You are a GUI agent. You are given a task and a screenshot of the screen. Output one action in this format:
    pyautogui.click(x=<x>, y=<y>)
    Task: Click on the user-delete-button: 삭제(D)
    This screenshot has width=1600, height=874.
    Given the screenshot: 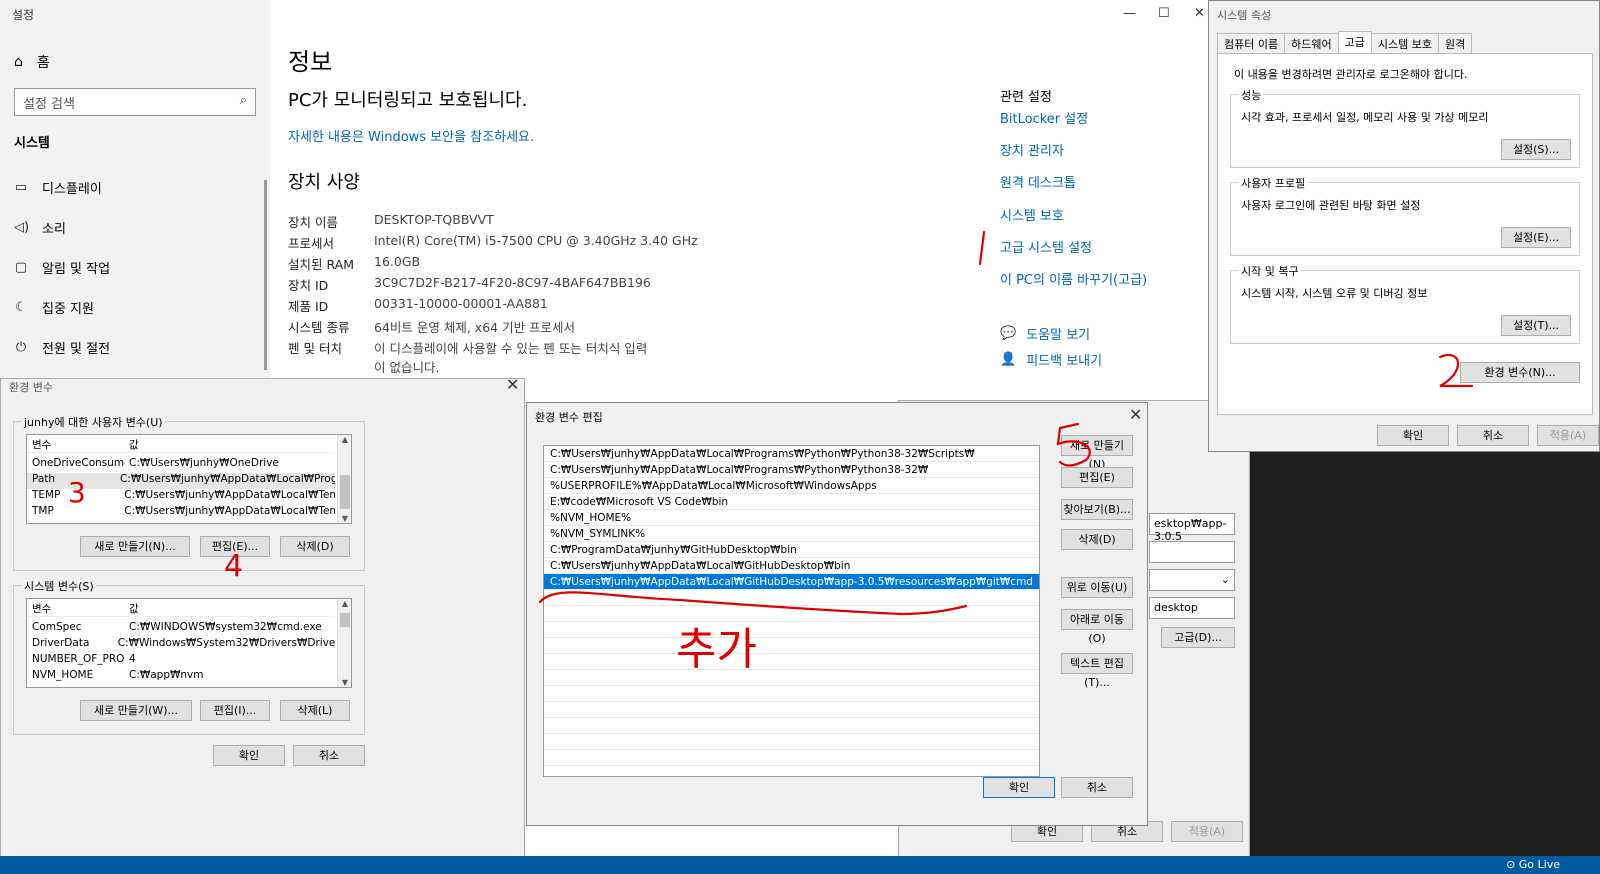 What is the action you would take?
    pyautogui.click(x=315, y=546)
    